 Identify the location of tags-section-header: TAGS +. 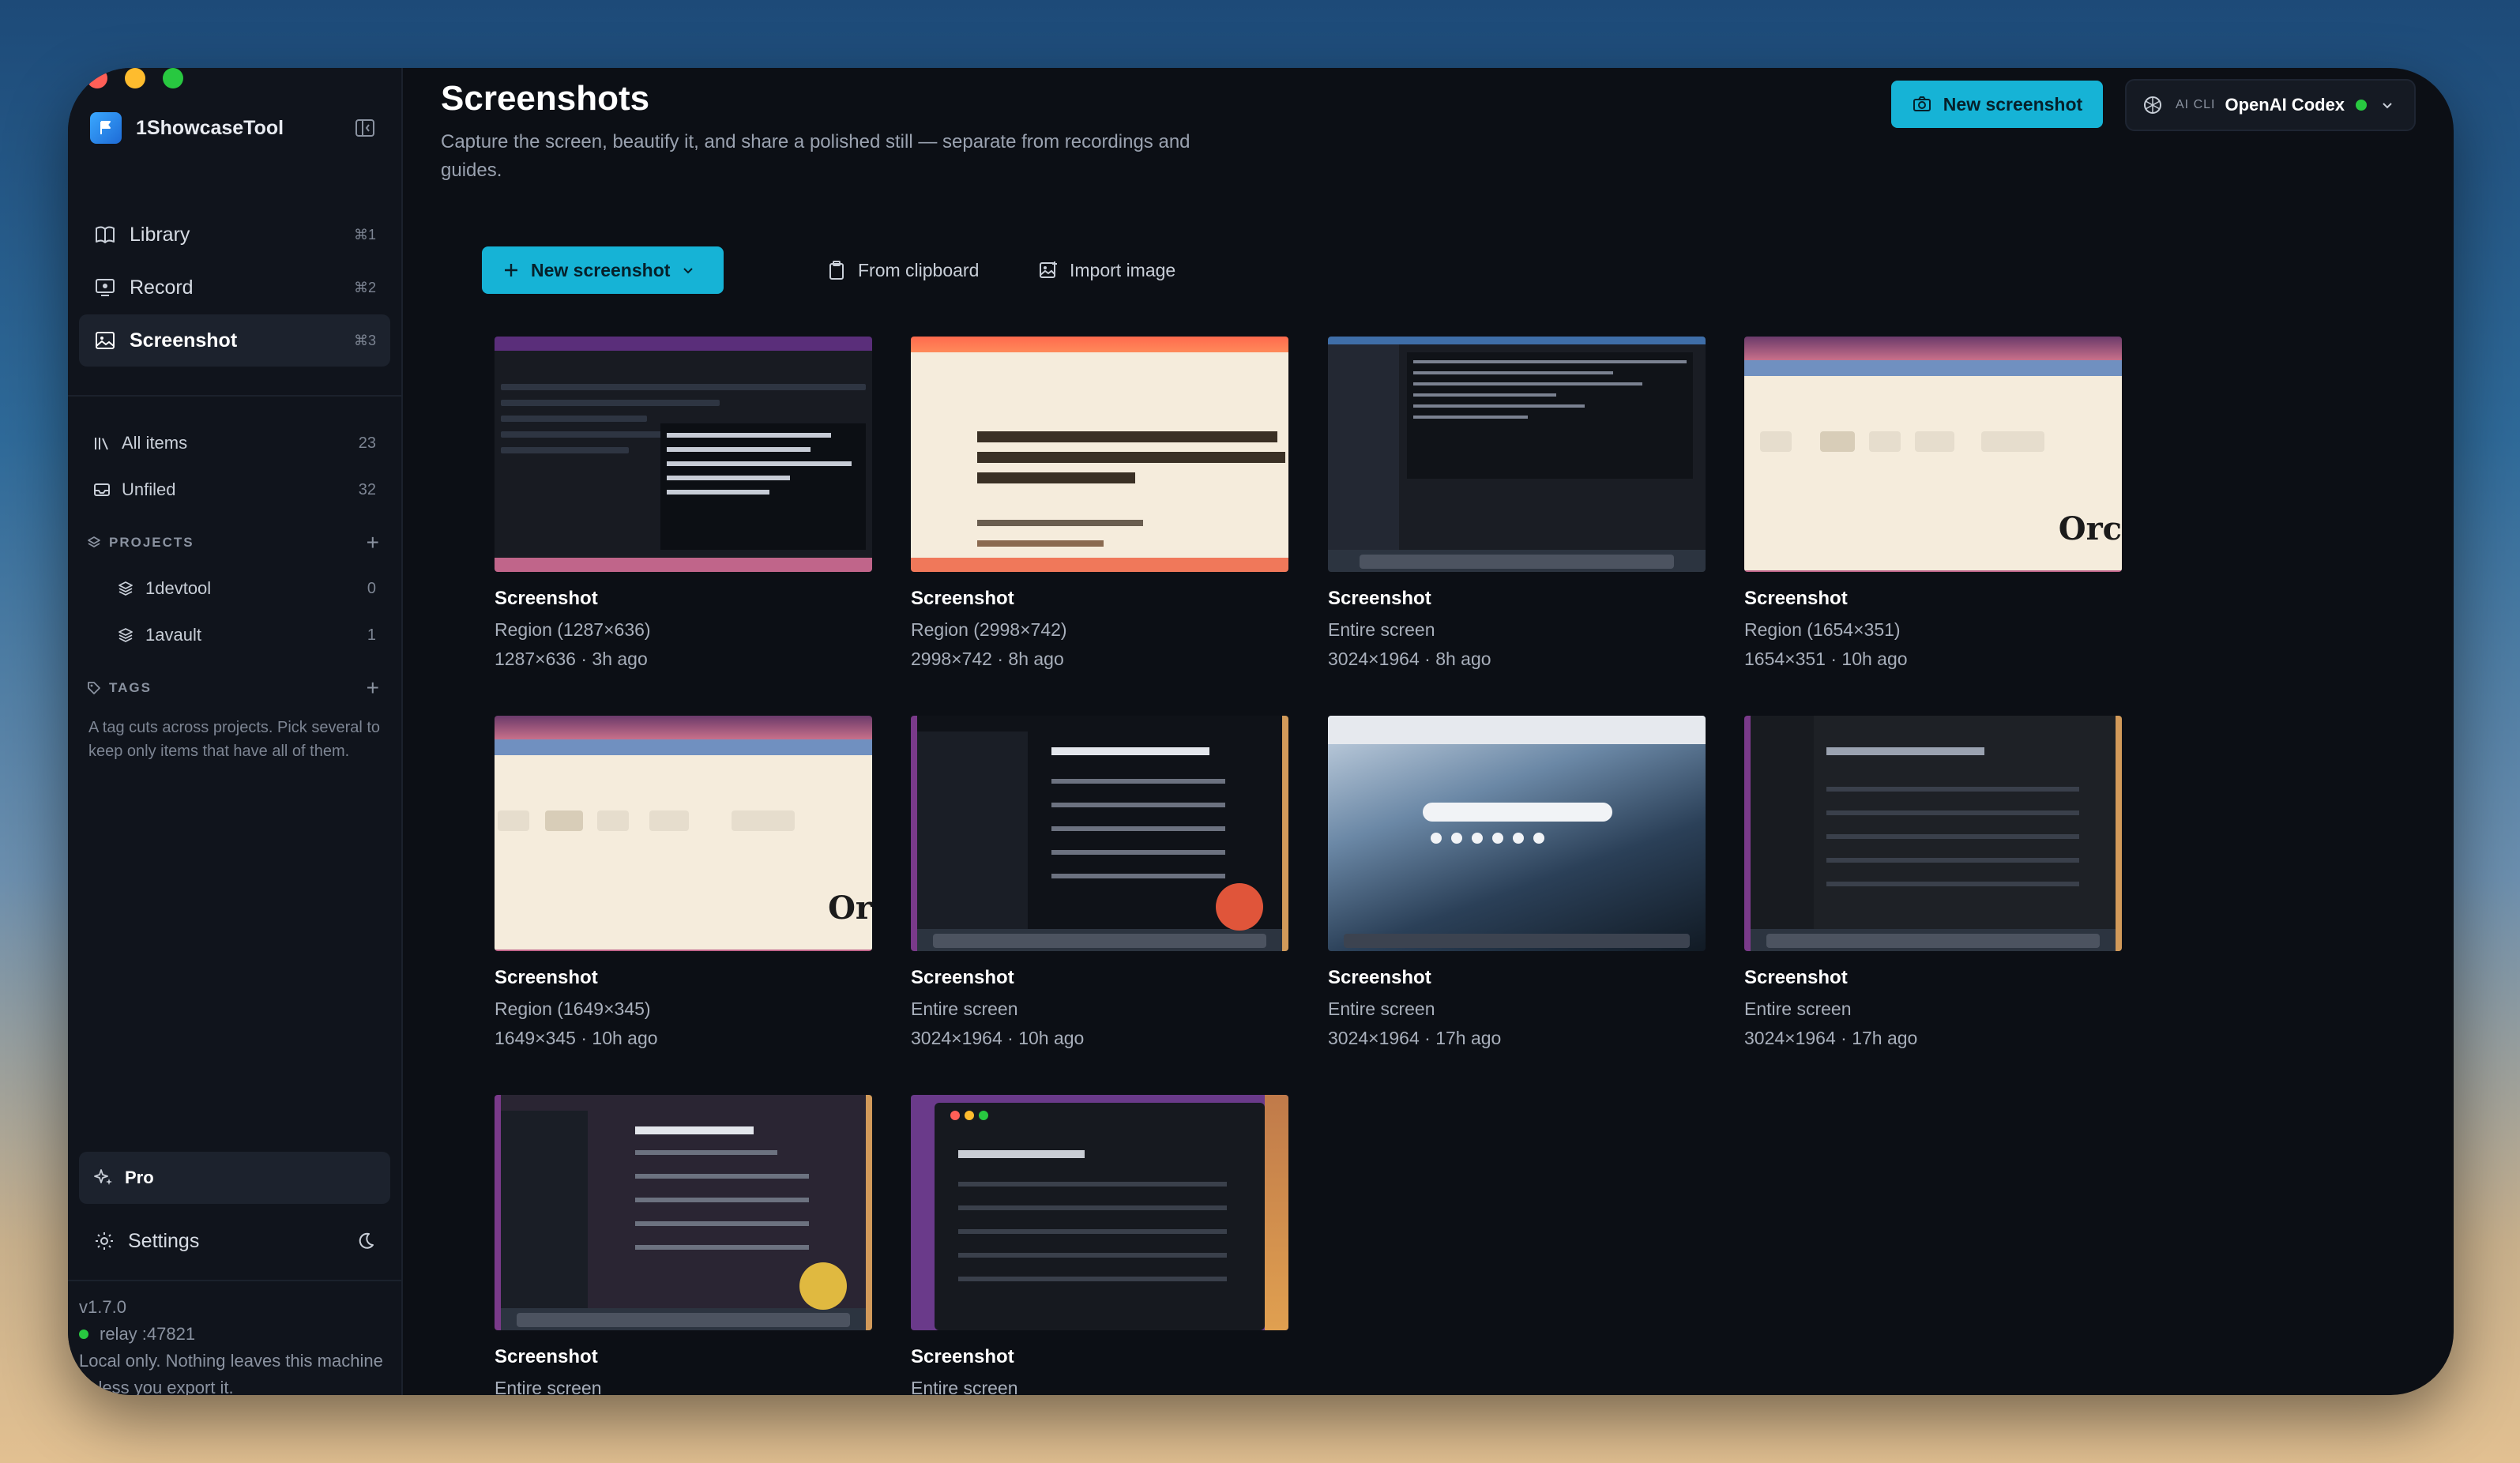
(238, 688).